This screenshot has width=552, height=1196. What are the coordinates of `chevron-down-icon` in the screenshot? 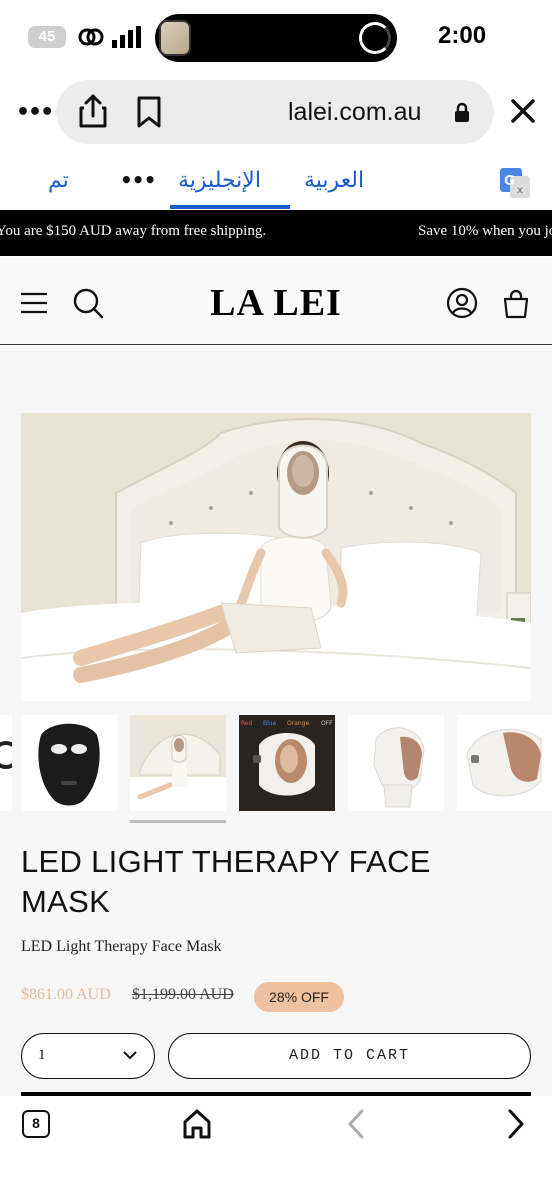 It's located at (130, 1055).